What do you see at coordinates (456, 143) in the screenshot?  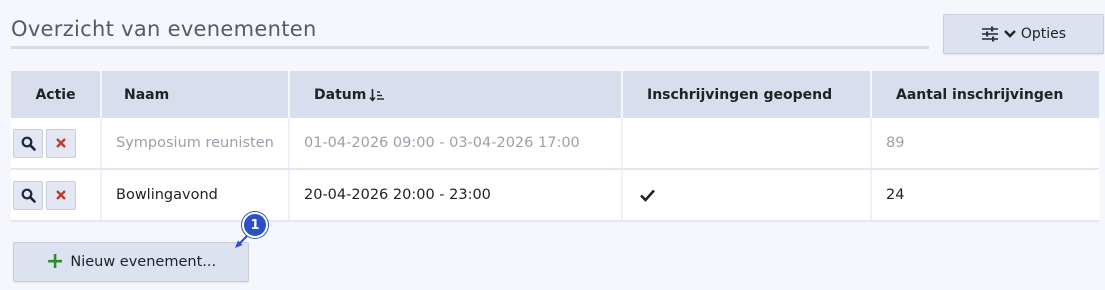 I see `event-date: 01-04-2026 09:00 - 03-04-2026 17:00` at bounding box center [456, 143].